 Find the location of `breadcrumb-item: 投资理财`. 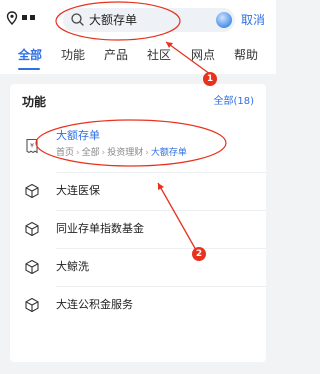

breadcrumb-item: 投资理财 is located at coordinates (125, 153).